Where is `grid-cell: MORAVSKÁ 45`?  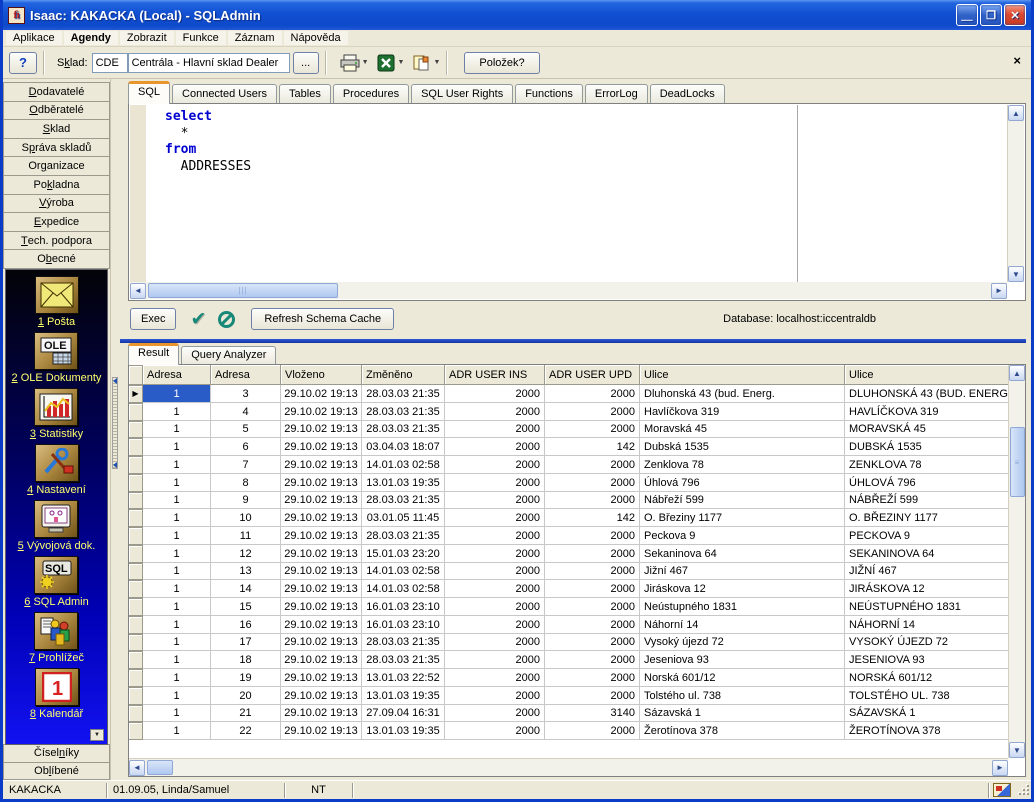 grid-cell: MORAVSKÁ 45 is located at coordinates (926, 430).